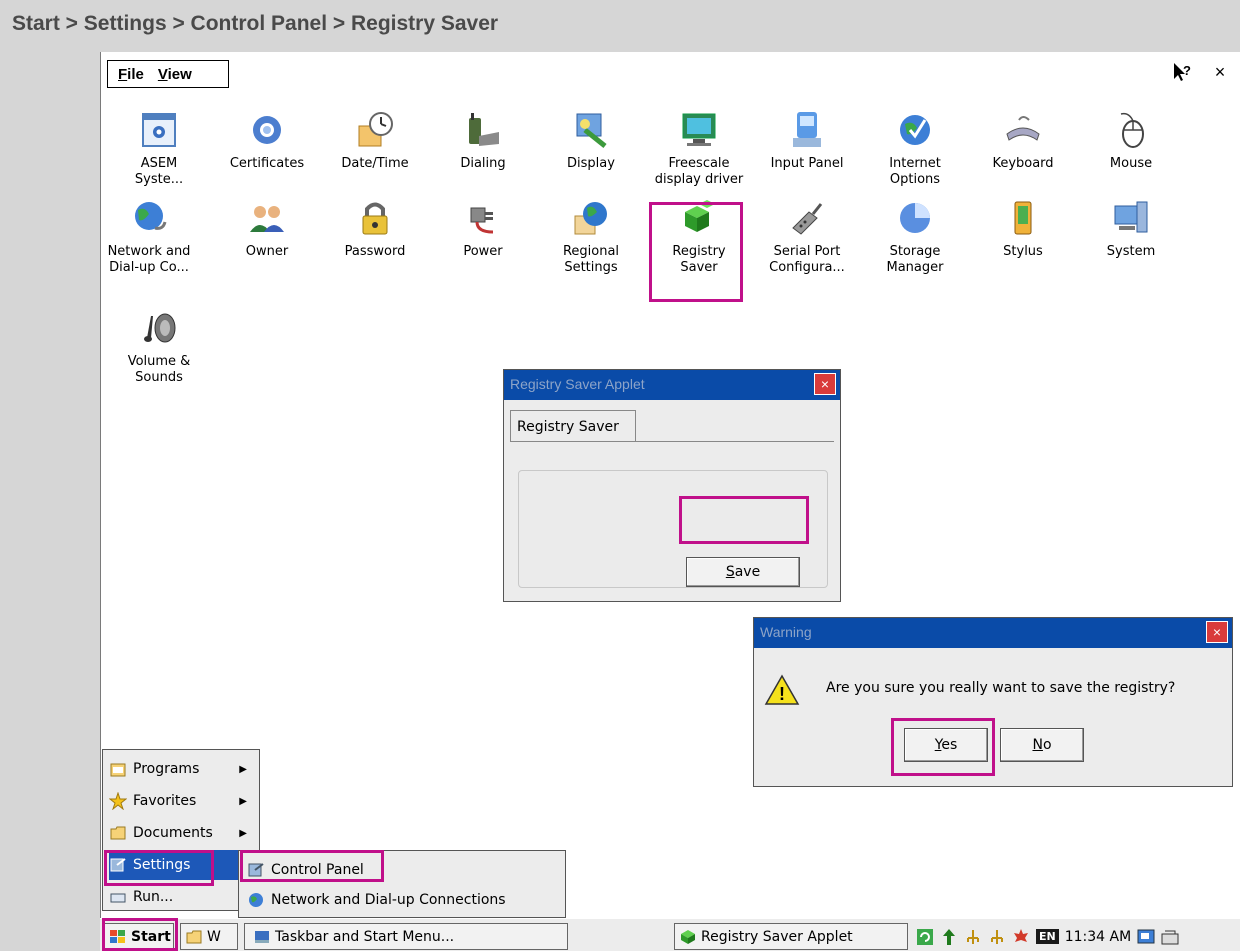 The width and height of the screenshot is (1240, 951). I want to click on applet-owner: Owner, so click(267, 229).